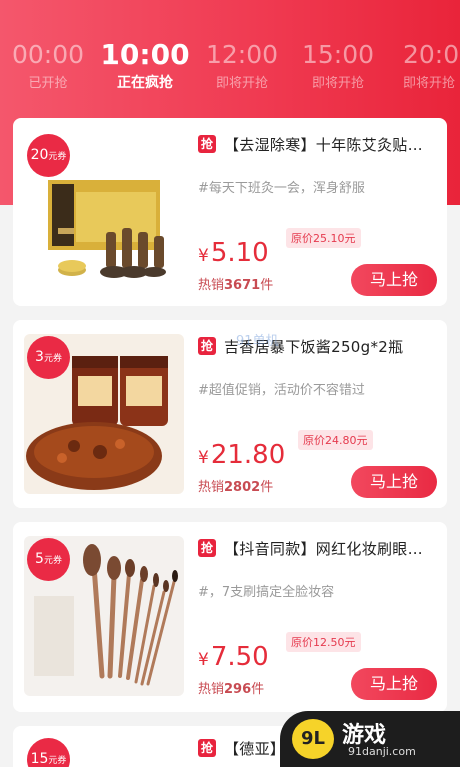  I want to click on current-price: ¥21.80, so click(242, 455).